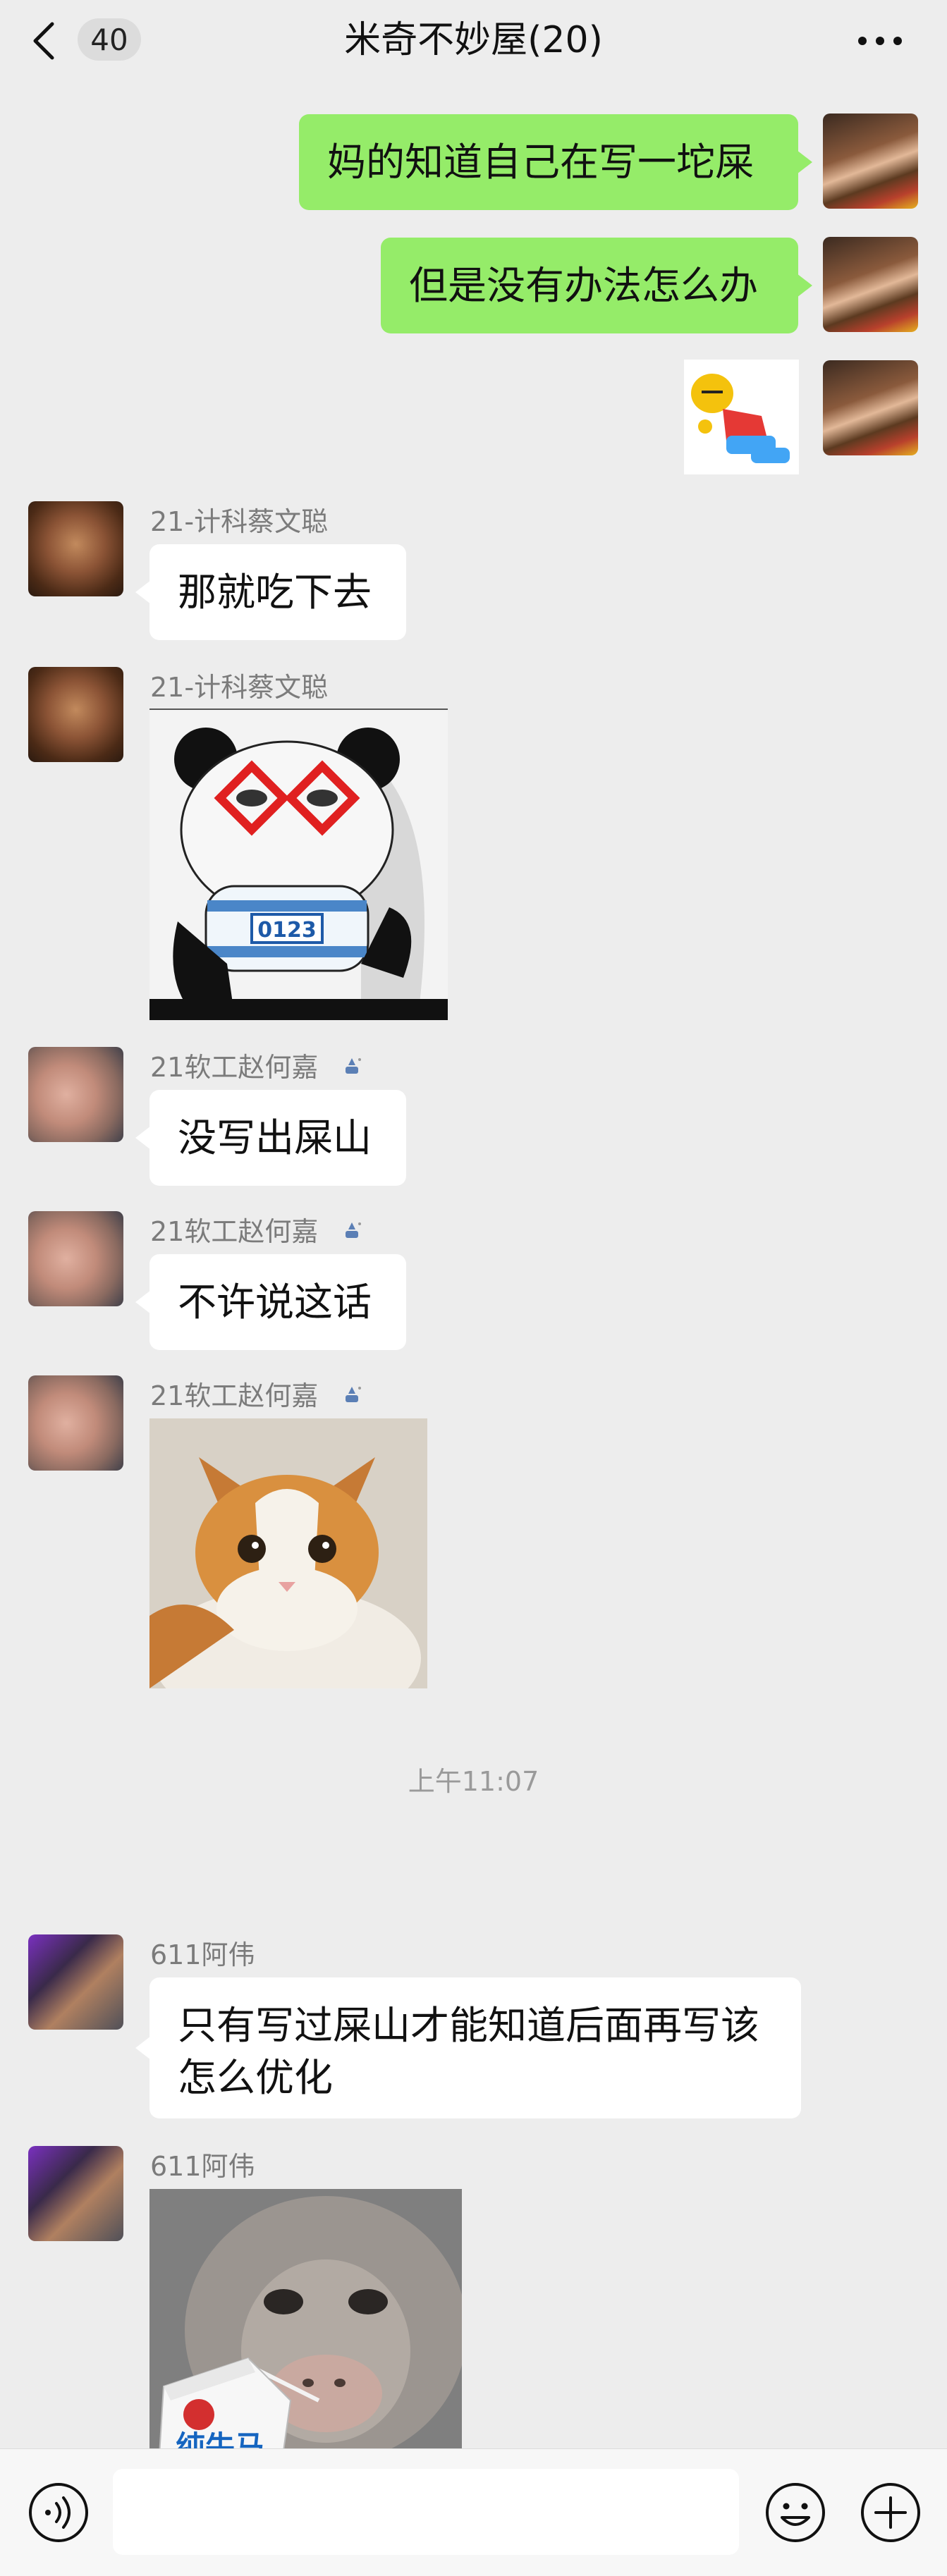 The width and height of the screenshot is (947, 2576). I want to click on panda-figure-icon: 0123, so click(298, 874).